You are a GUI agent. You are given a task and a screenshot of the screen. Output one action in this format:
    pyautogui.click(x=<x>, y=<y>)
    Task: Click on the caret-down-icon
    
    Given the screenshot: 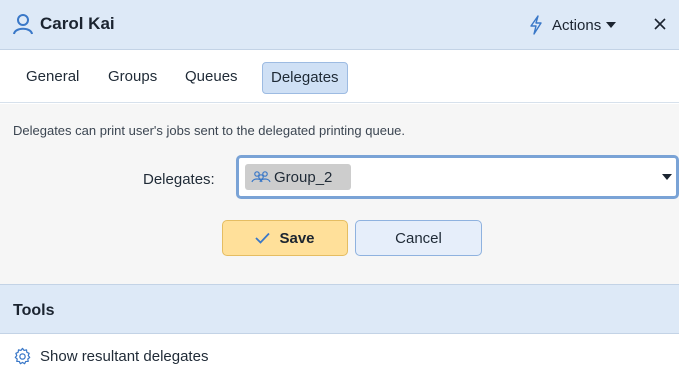 What is the action you would take?
    pyautogui.click(x=611, y=25)
    